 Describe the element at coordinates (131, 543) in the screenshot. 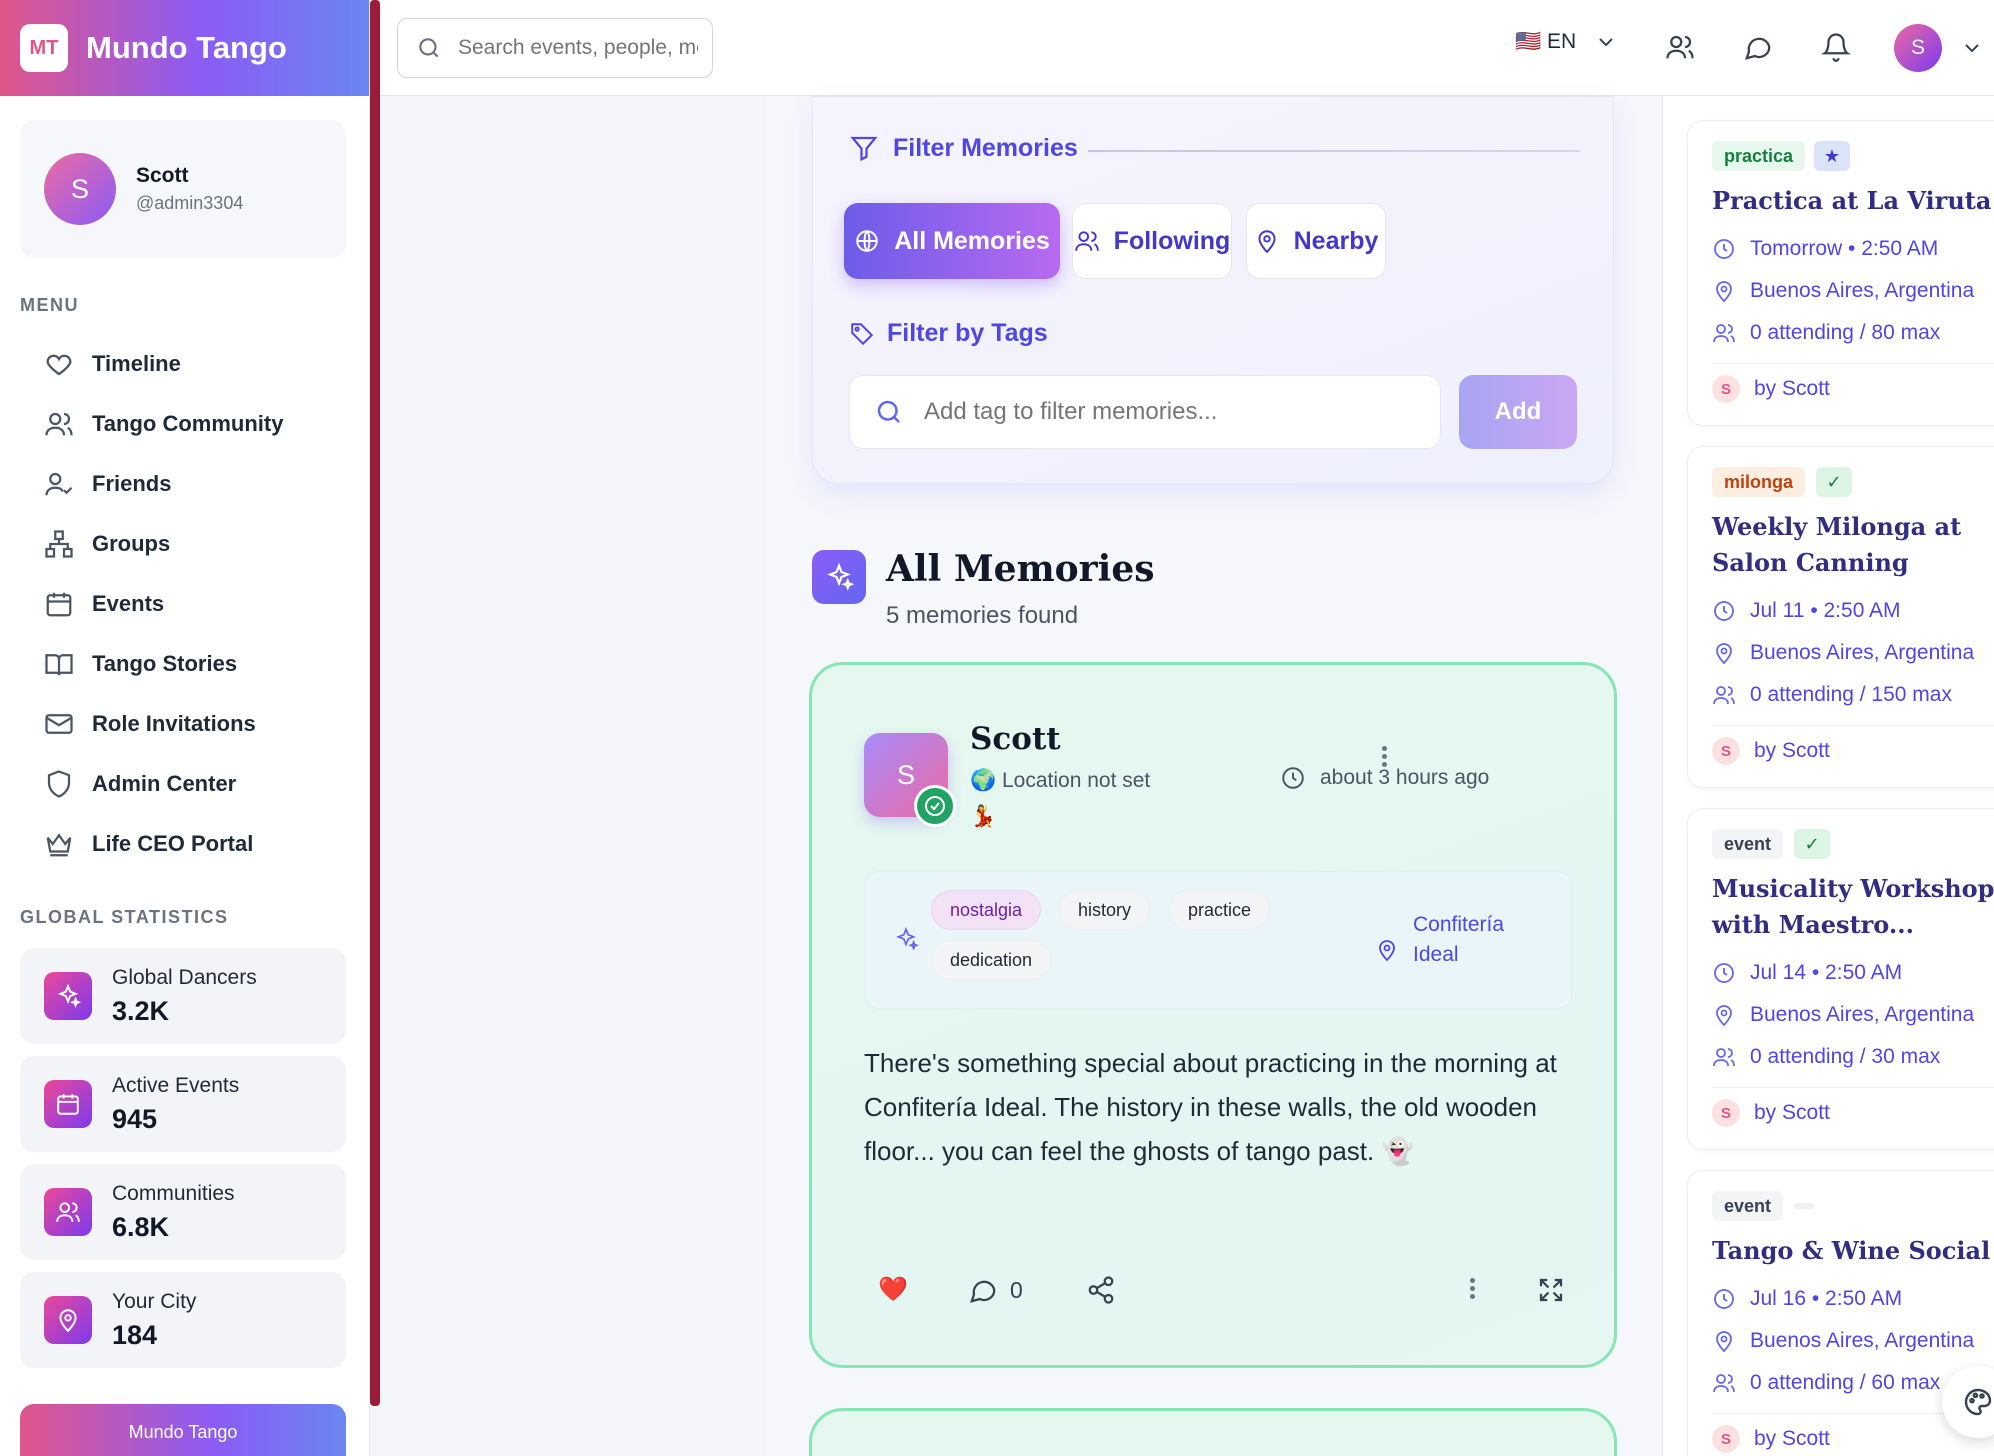

I see `sidebar-item-label: Groups` at that location.